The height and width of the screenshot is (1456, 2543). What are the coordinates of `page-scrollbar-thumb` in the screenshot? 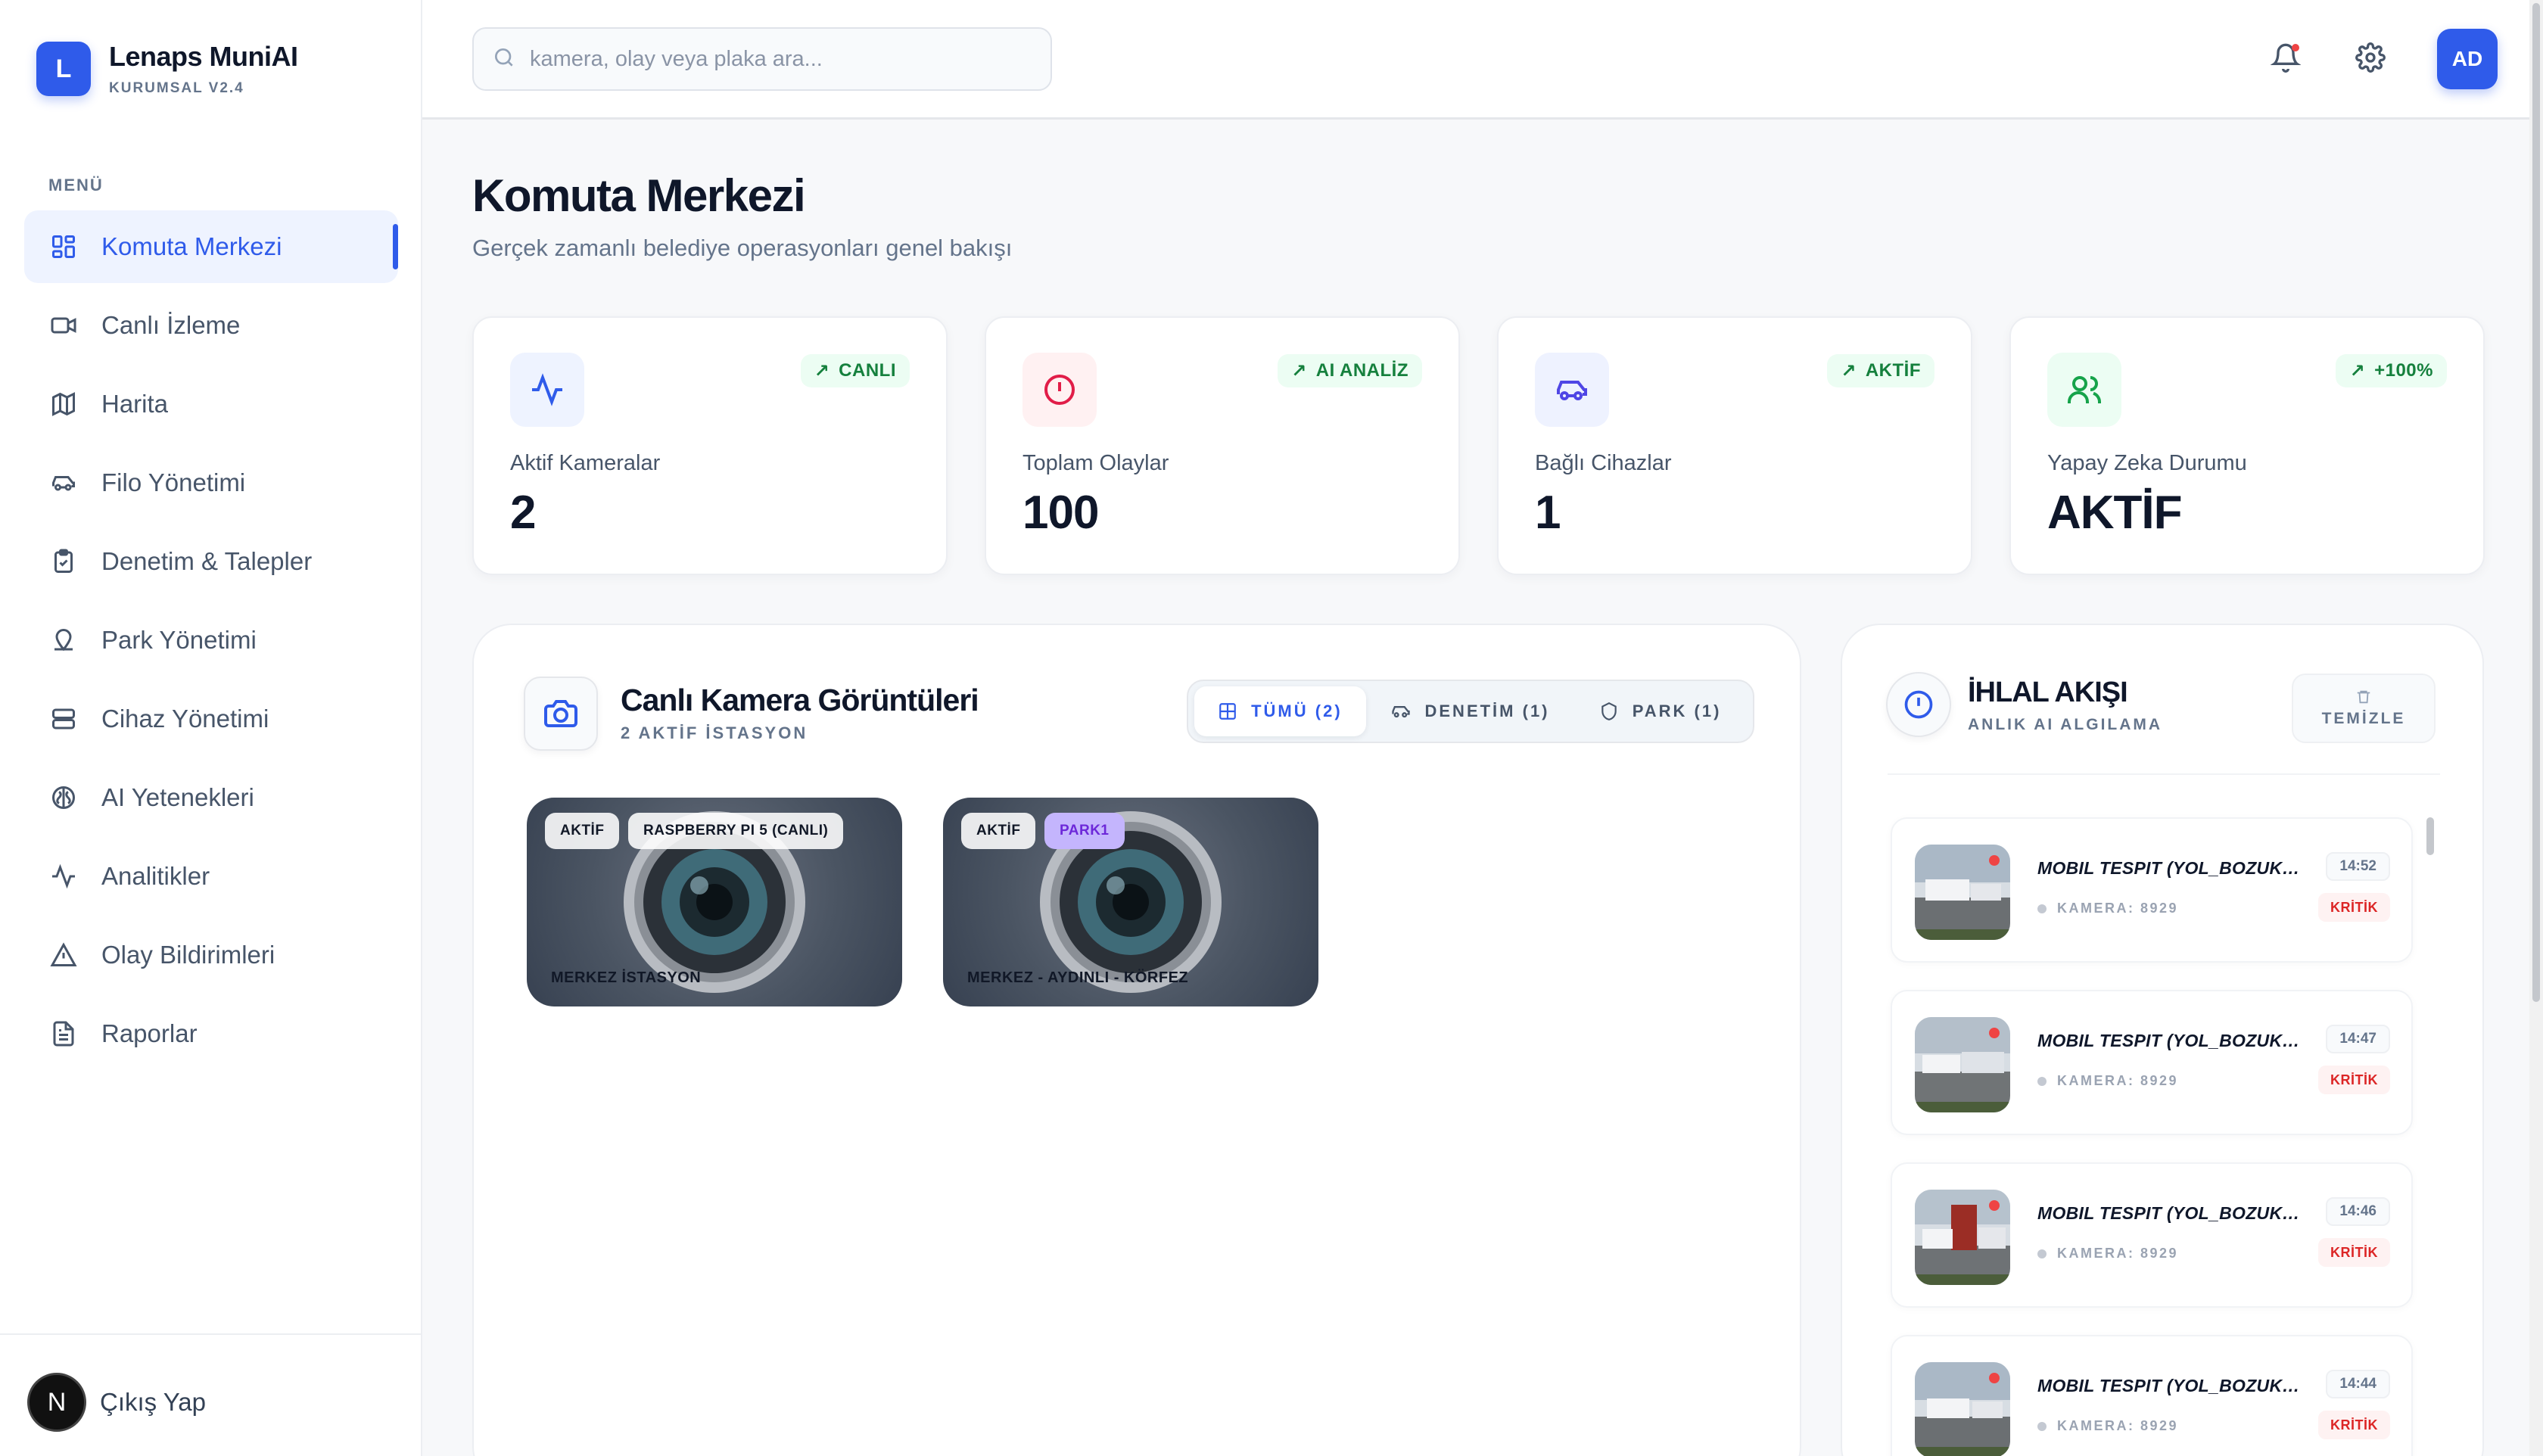 It's located at (2536, 502).